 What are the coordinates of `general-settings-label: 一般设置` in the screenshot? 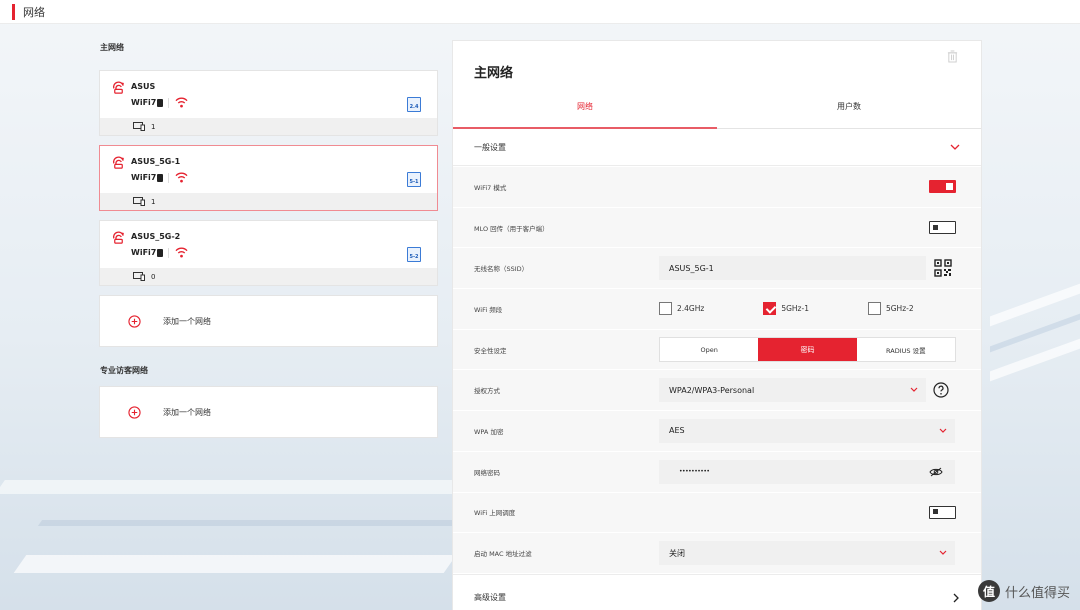 It's located at (490, 147).